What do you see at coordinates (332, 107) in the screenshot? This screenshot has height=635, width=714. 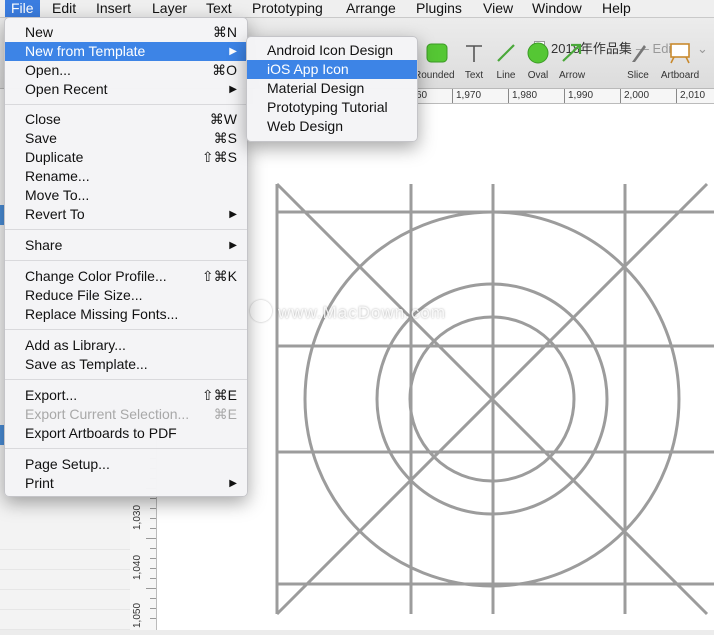 I see `template-prototyping-tutorial: Prototyping Tutorial` at bounding box center [332, 107].